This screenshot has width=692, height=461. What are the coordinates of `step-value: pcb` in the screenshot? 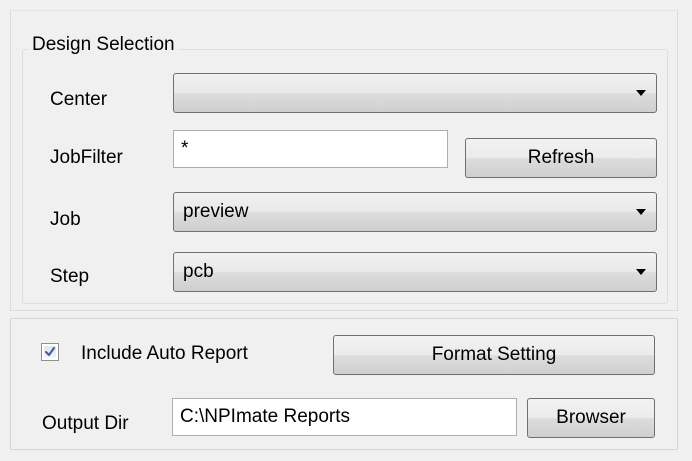 It's located at (198, 271).